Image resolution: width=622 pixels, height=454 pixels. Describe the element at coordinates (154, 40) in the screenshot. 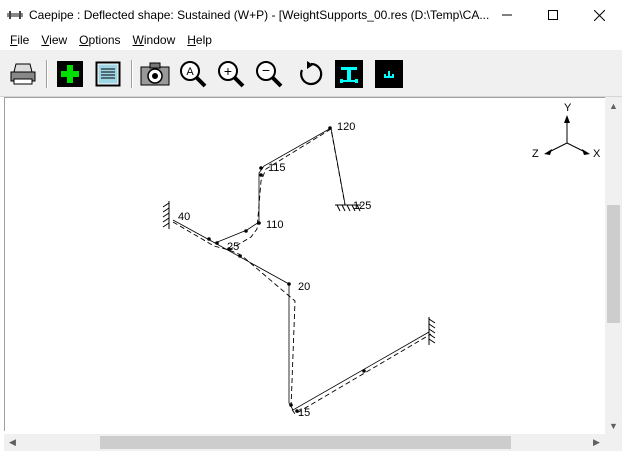

I see `menu-window: Window` at that location.